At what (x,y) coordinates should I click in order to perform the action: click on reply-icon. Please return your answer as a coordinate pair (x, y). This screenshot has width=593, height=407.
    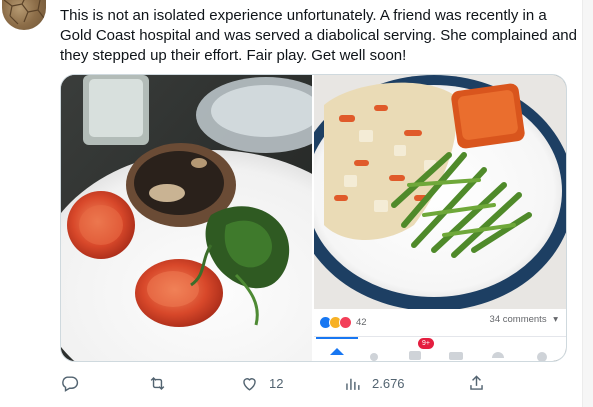
    Looking at the image, I should click on (70, 383).